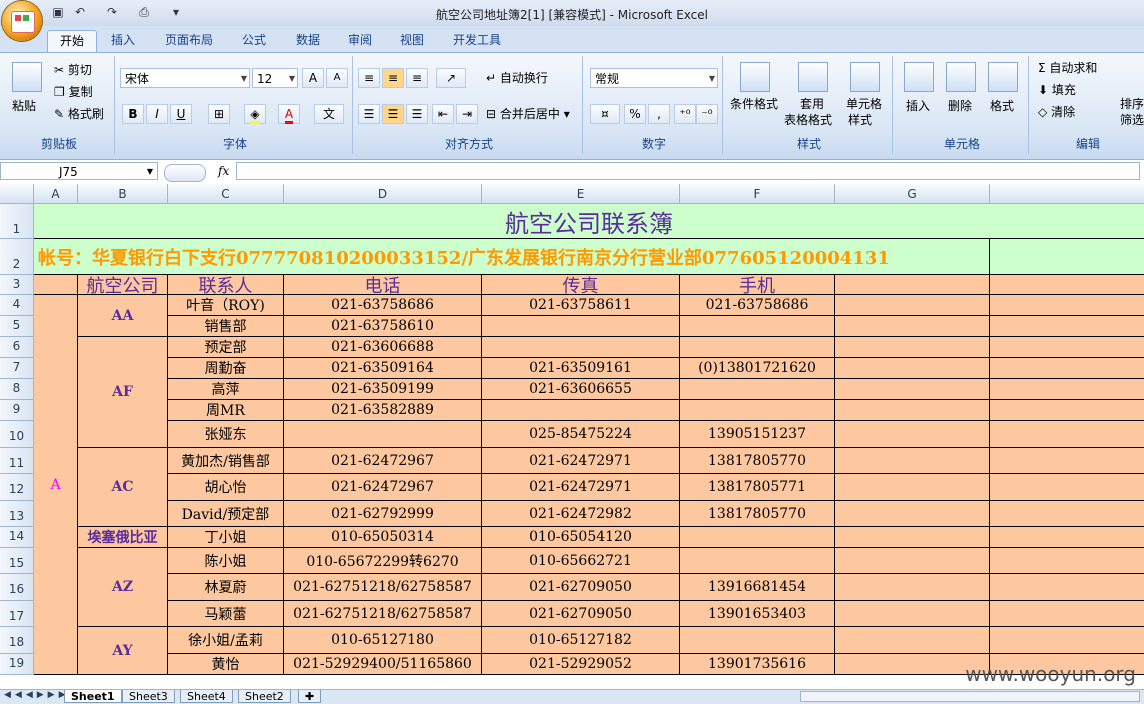 This screenshot has height=704, width=1144. What do you see at coordinates (17, 194) in the screenshot?
I see `select-all-corner` at bounding box center [17, 194].